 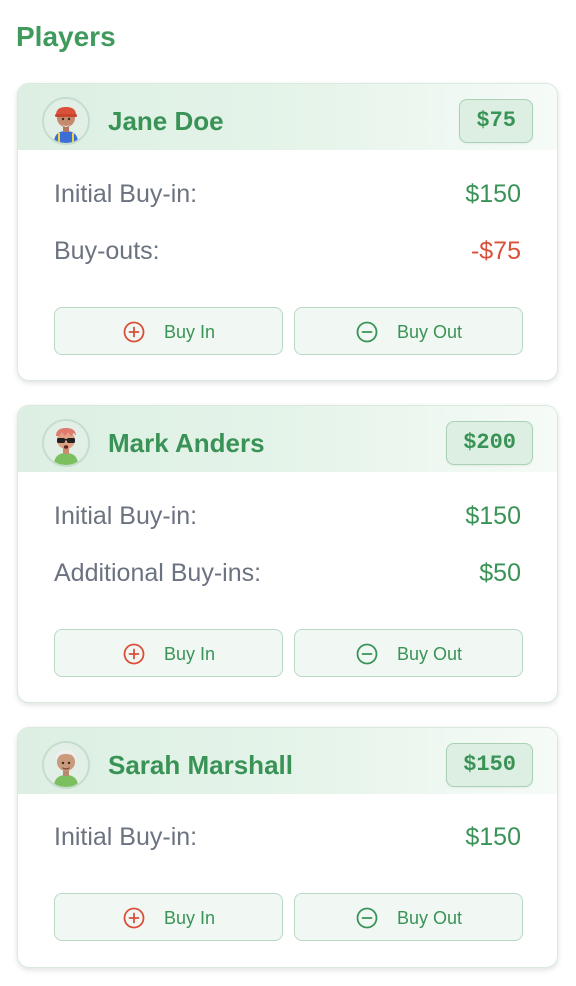 I want to click on player-card-header: Sarah Marshall $150, so click(x=287, y=761).